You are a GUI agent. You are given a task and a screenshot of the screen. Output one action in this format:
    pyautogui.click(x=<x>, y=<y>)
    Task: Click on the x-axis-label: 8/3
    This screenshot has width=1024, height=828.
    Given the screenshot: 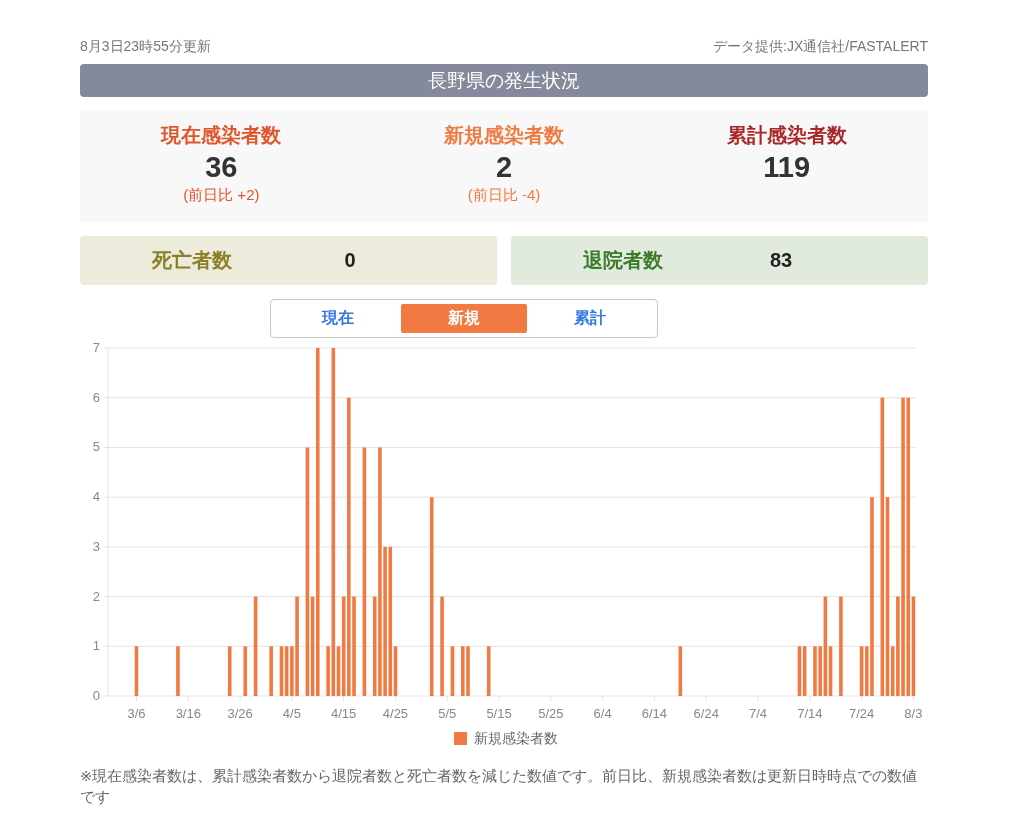 What is the action you would take?
    pyautogui.click(x=913, y=713)
    